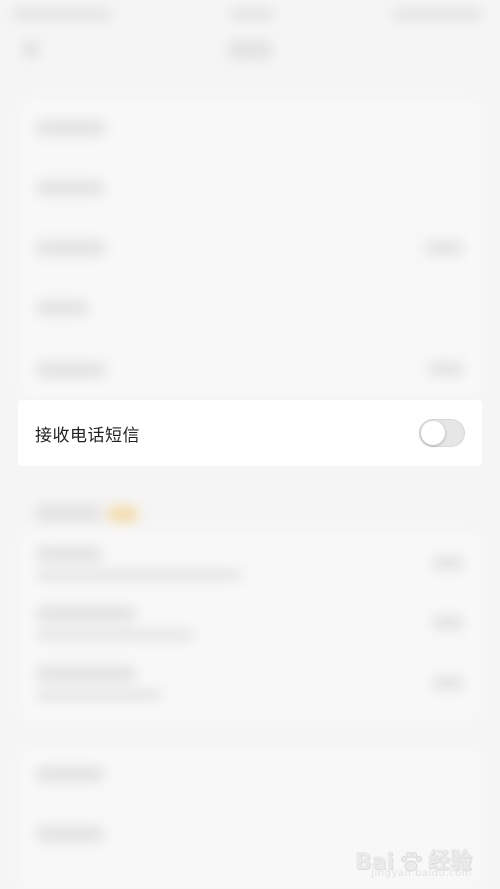 The image size is (500, 889). Describe the element at coordinates (123, 514) in the screenshot. I see `blurred-section-icon` at that location.